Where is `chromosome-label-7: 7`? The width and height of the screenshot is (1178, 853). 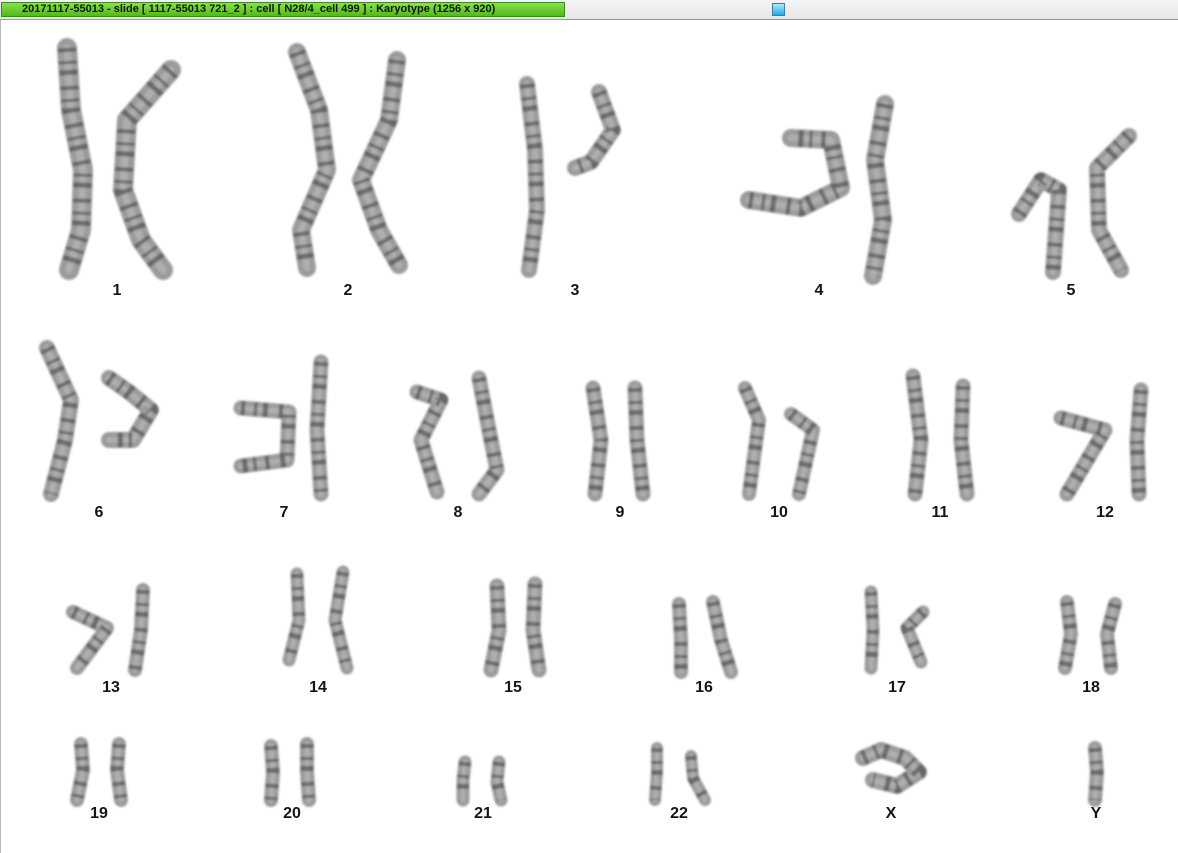 chromosome-label-7: 7 is located at coordinates (284, 512).